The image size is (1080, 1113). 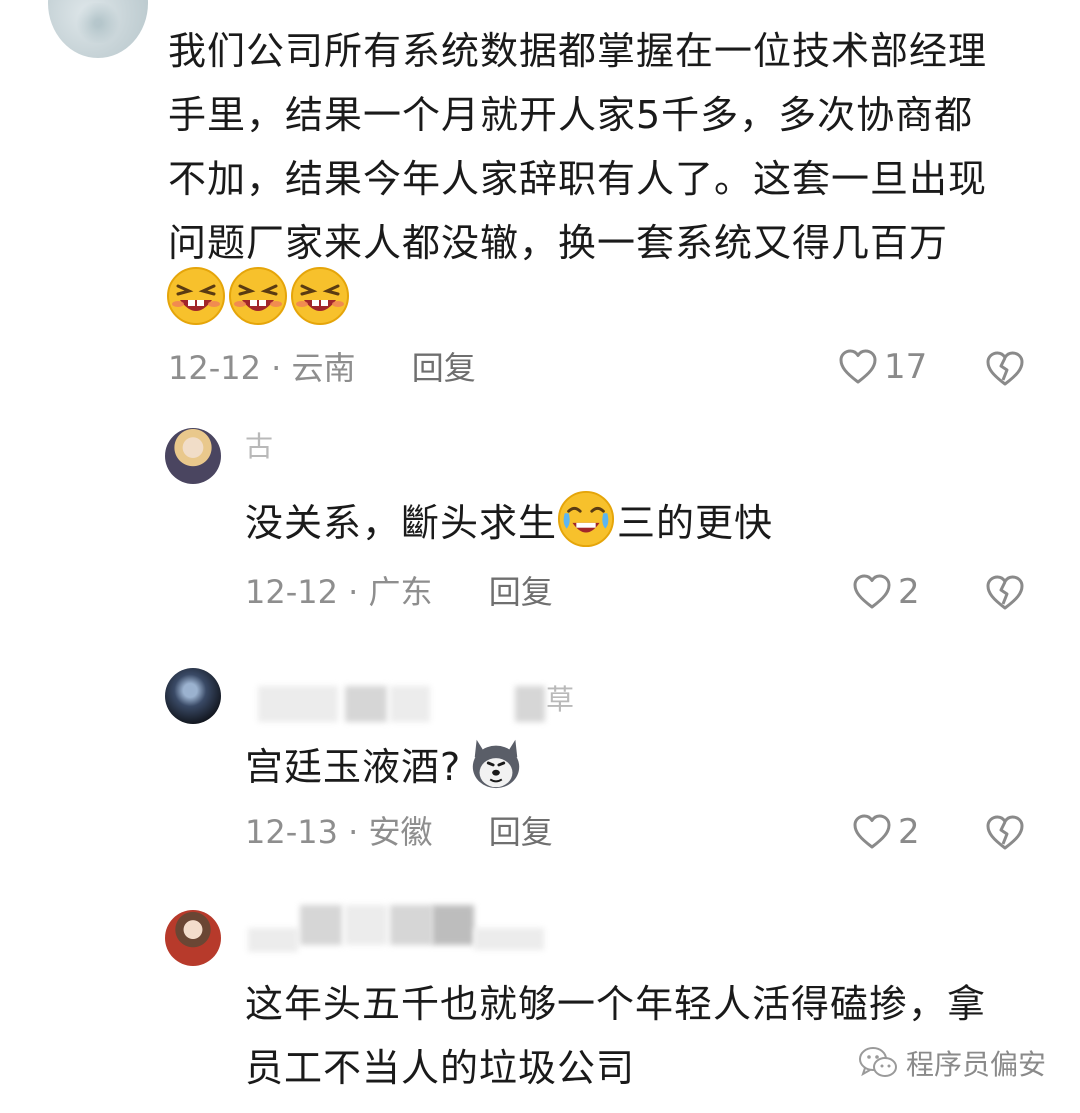 I want to click on comment-3-reply-button: 回复, so click(x=521, y=832).